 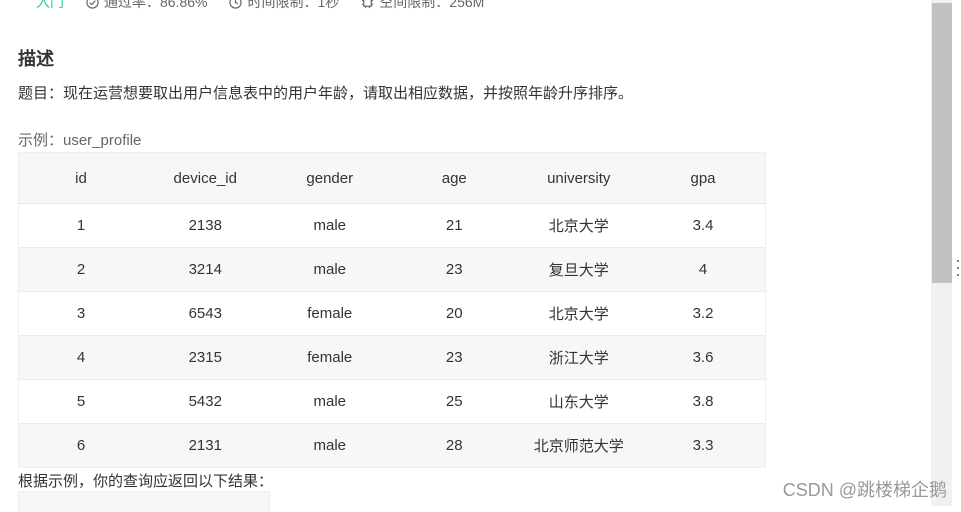 I want to click on table-row: 5 5432 male 25 山东大学 3.8, so click(x=392, y=401).